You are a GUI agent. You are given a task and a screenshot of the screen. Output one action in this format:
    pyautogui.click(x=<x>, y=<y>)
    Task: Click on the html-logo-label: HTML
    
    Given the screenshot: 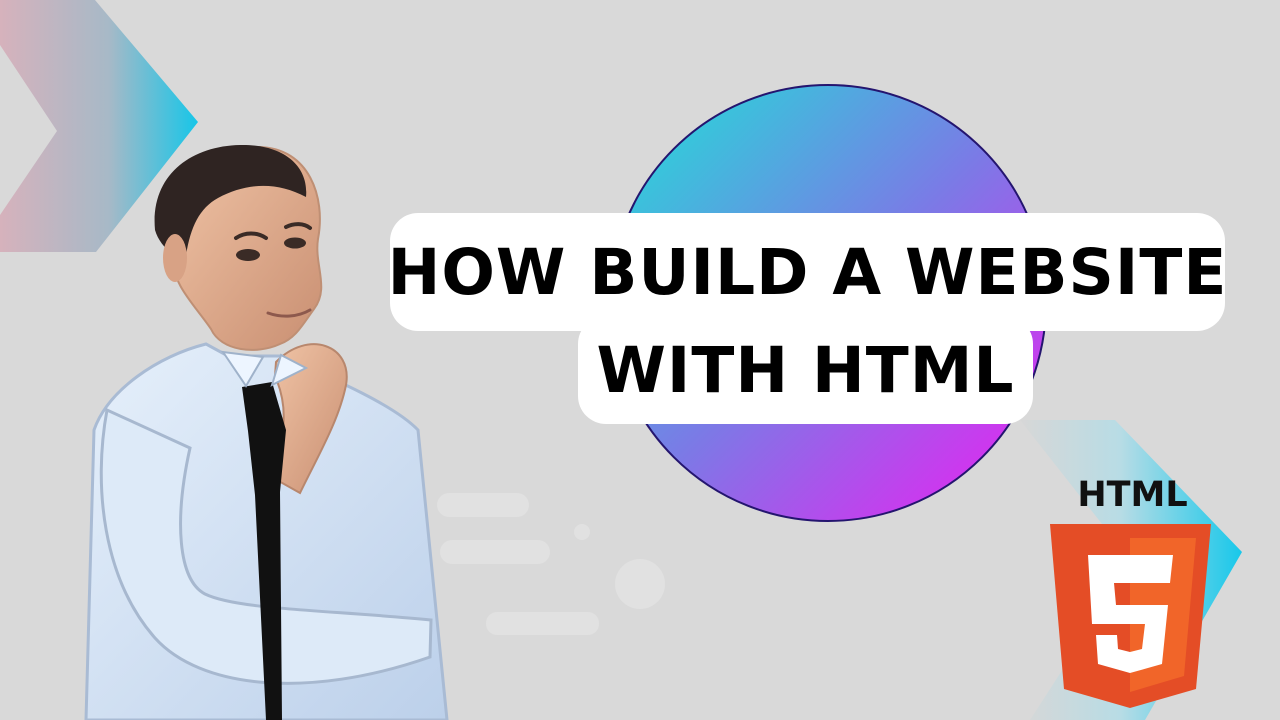 What is the action you would take?
    pyautogui.click(x=1132, y=495)
    